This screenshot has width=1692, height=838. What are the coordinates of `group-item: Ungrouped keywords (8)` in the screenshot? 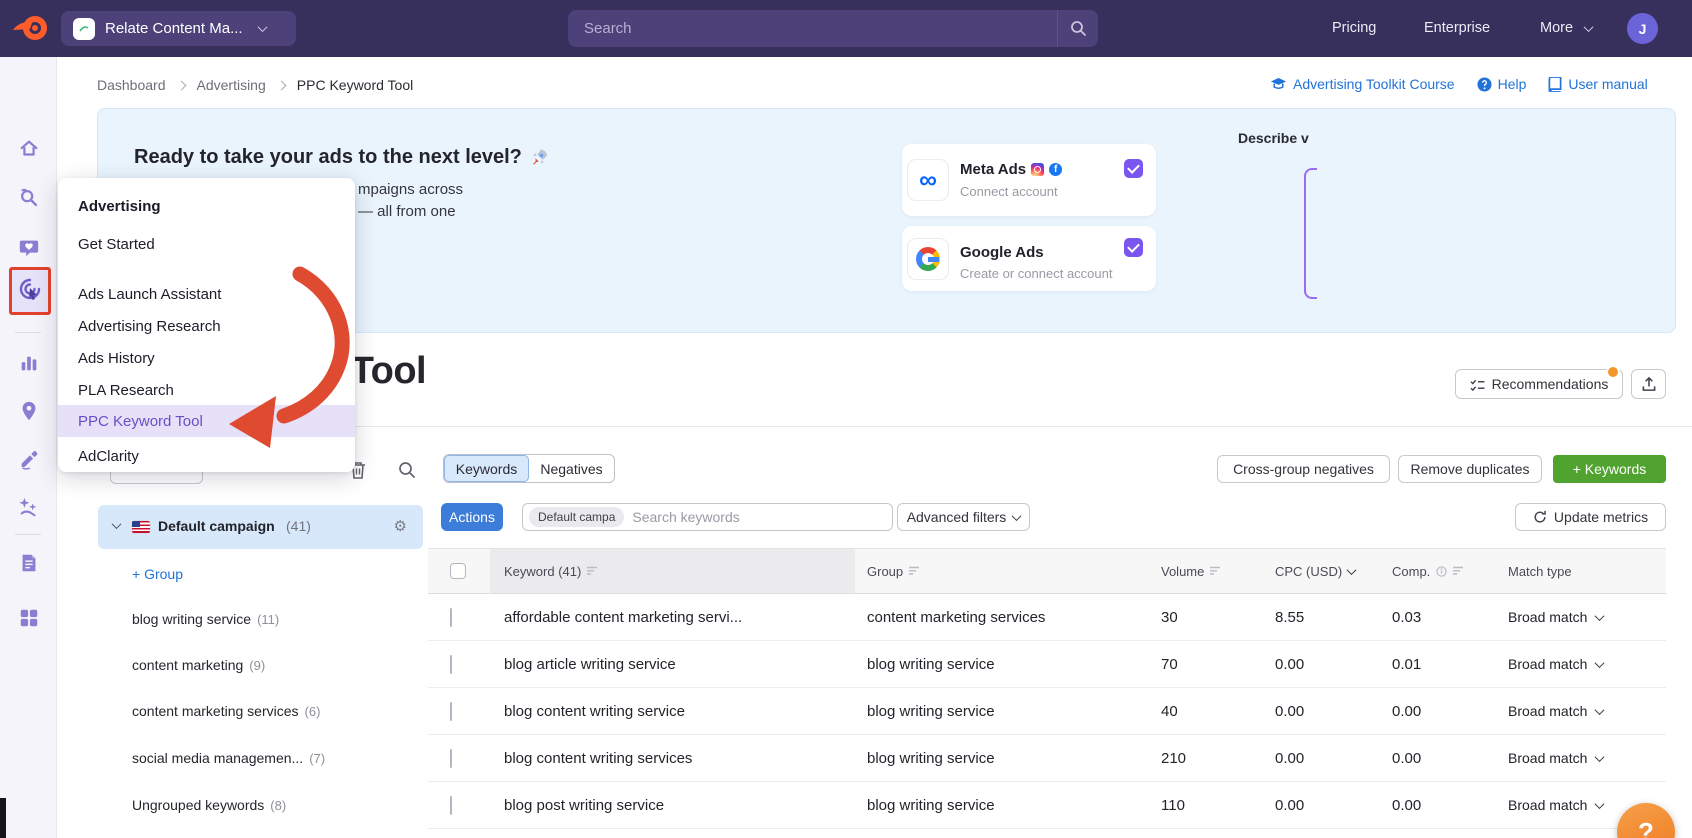 It's located at (209, 806).